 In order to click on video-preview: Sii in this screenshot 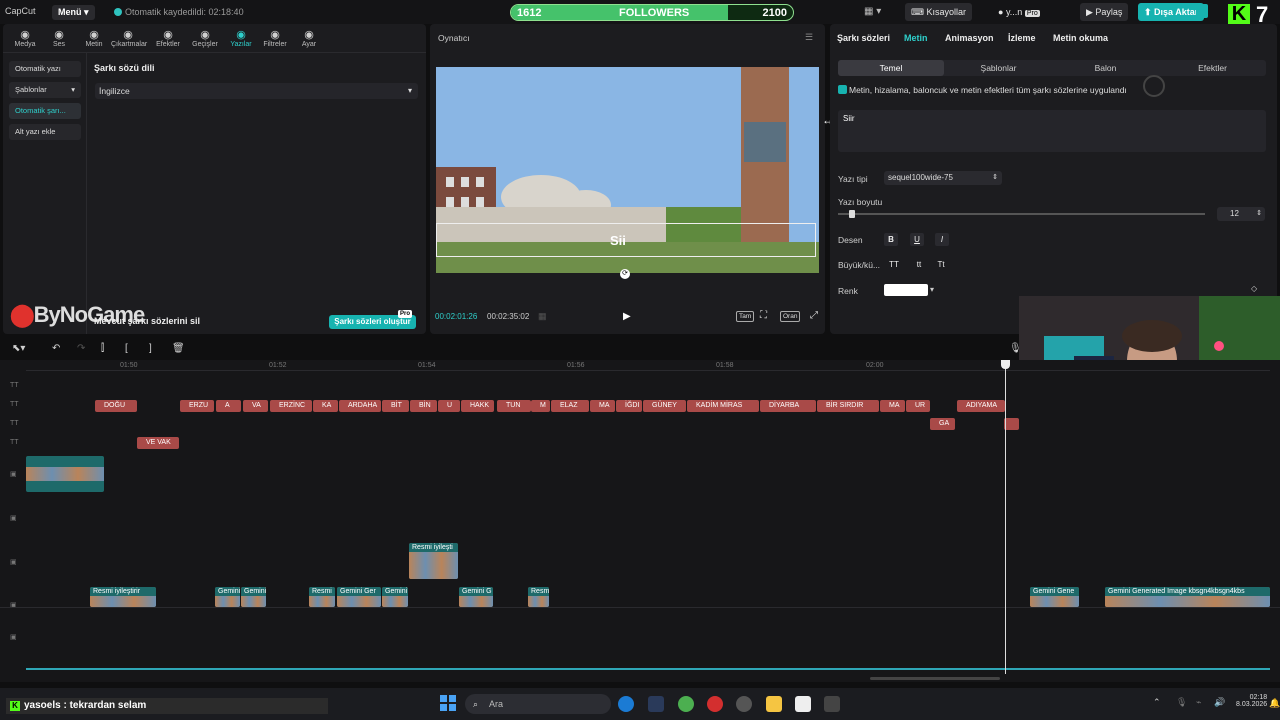, I will do `click(627, 170)`.